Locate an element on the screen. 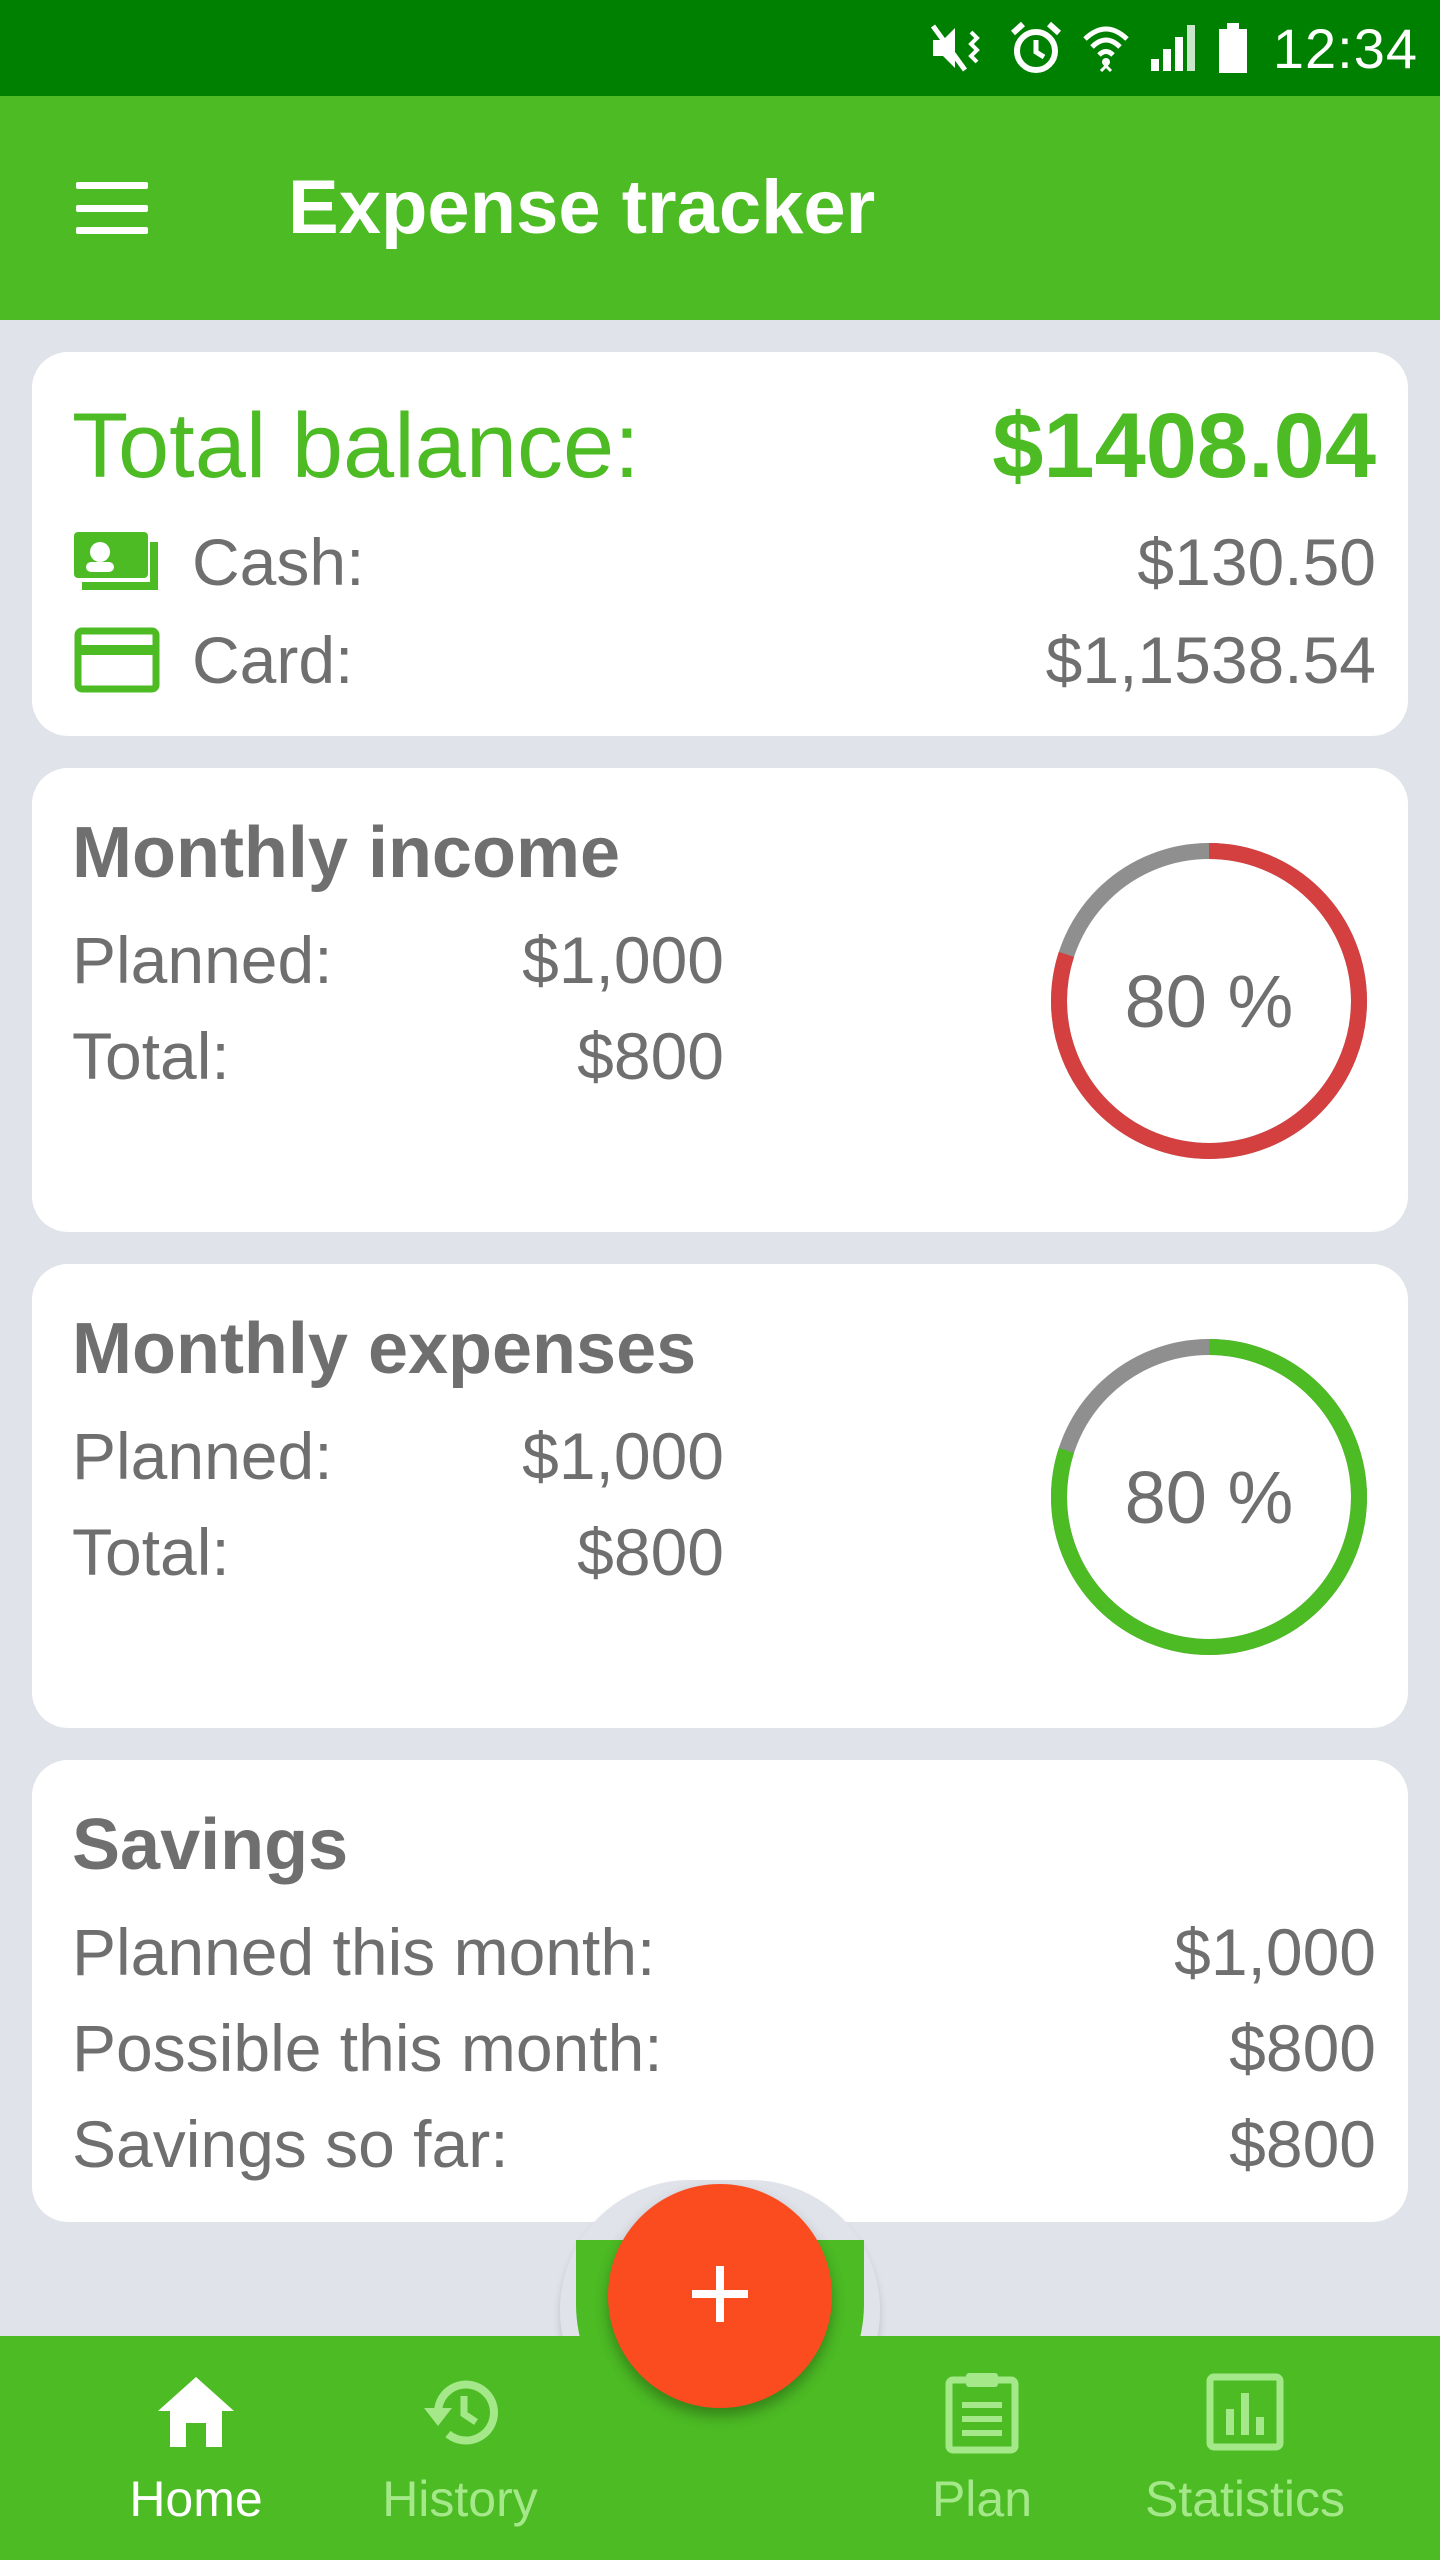 This screenshot has height=2560, width=1440. bar-chart-icon is located at coordinates (1245, 2412).